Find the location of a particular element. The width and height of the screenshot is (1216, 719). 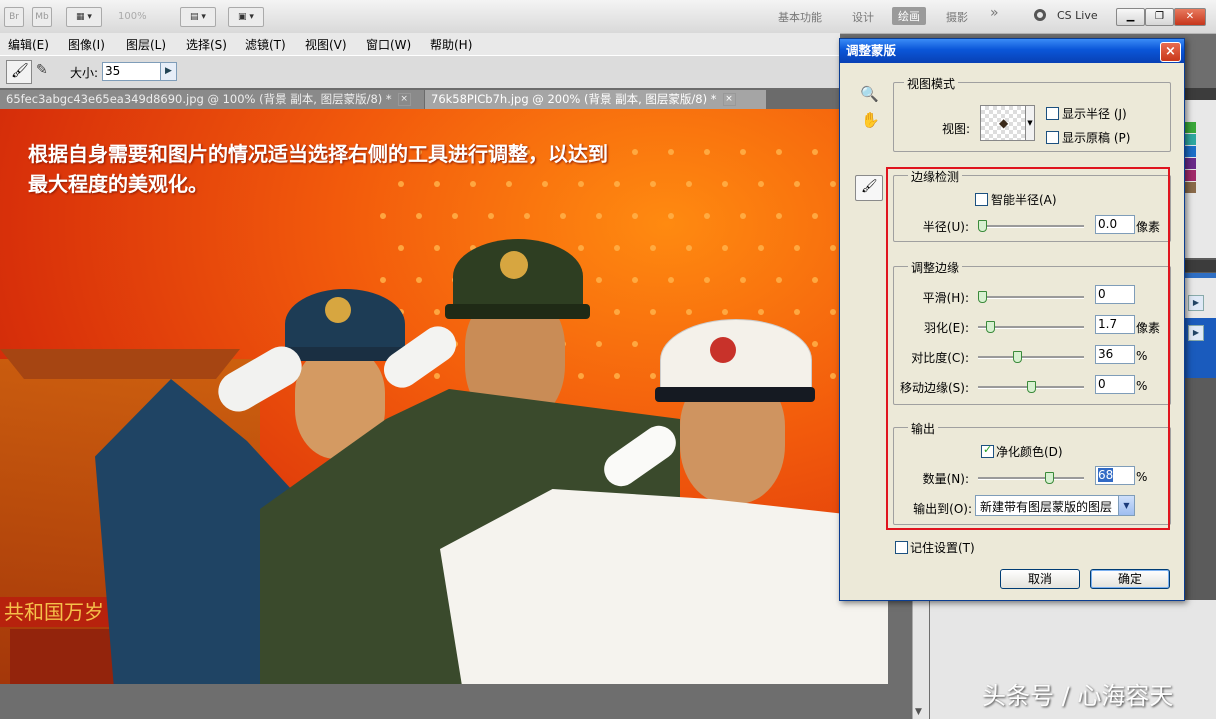

more-workspaces-button: » is located at coordinates (994, 13).